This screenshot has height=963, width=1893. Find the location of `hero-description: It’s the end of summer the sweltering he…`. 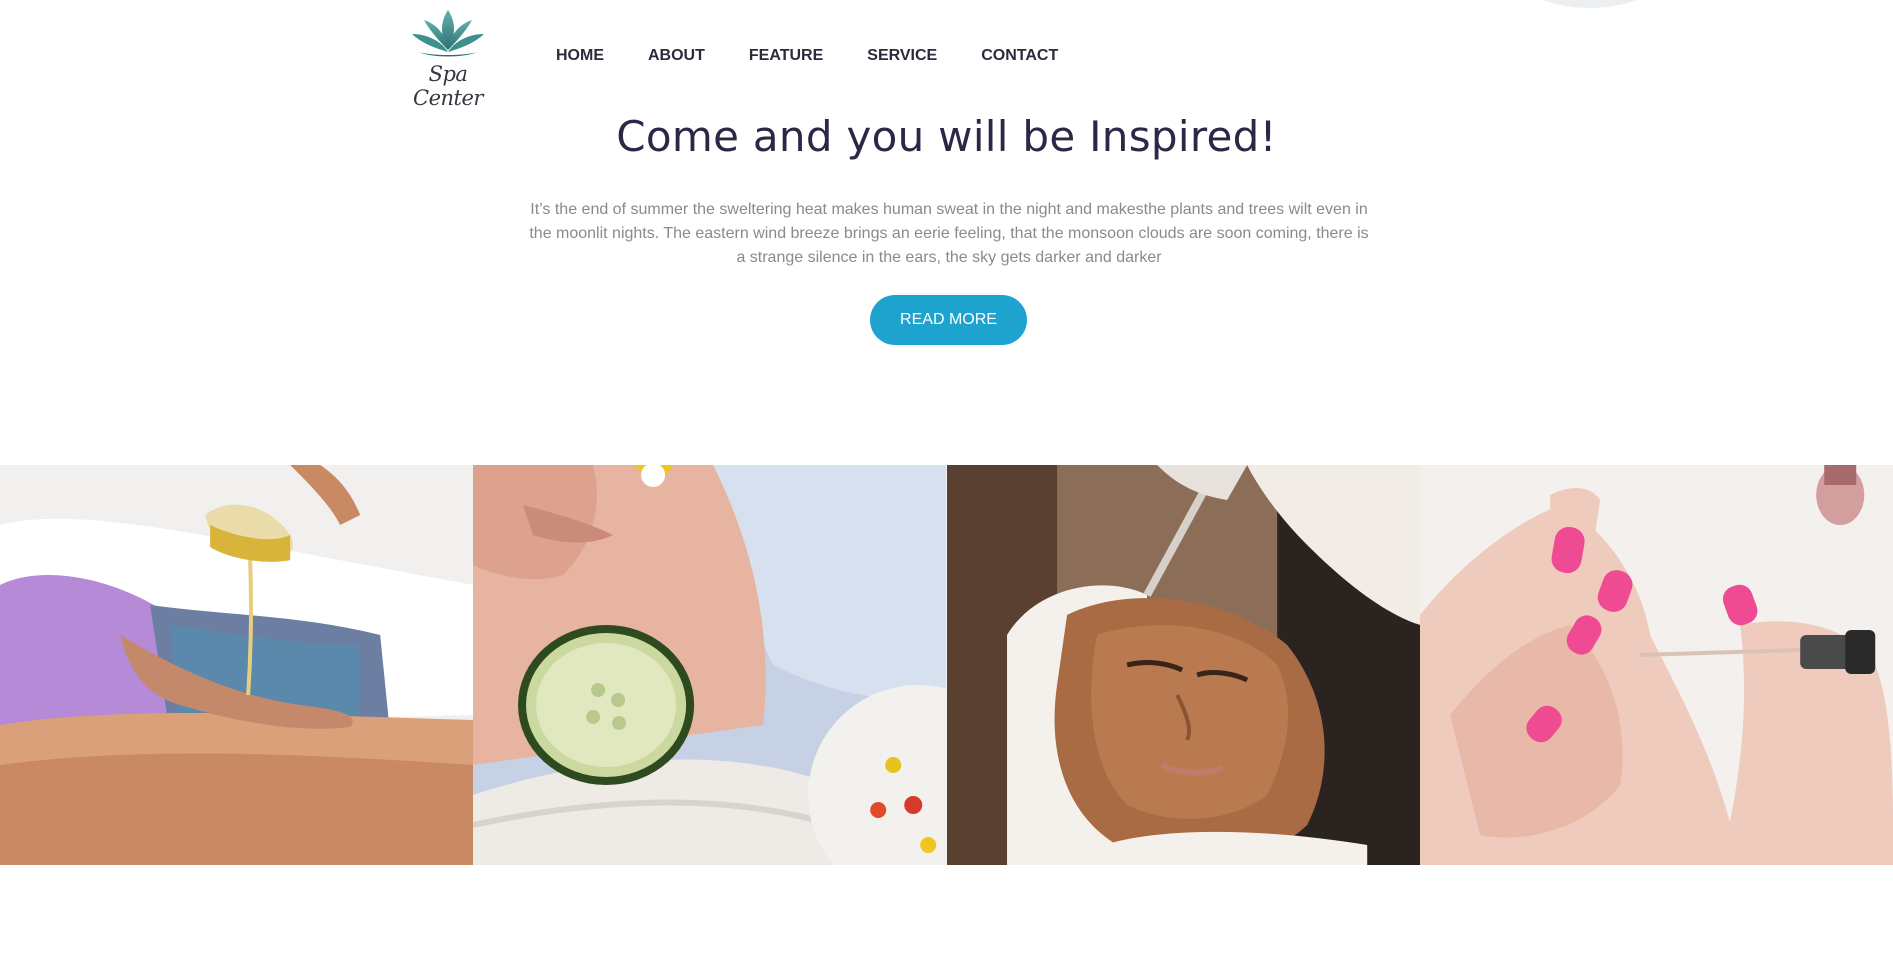

hero-description: It’s the end of summer the sweltering he… is located at coordinates (949, 233).